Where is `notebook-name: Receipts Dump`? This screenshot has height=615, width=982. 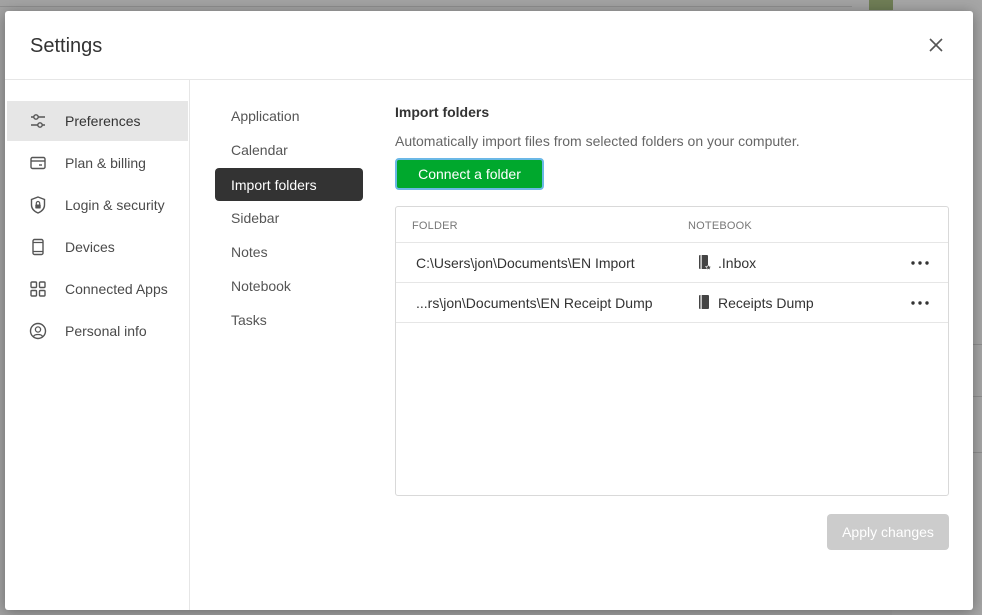
notebook-name: Receipts Dump is located at coordinates (766, 303).